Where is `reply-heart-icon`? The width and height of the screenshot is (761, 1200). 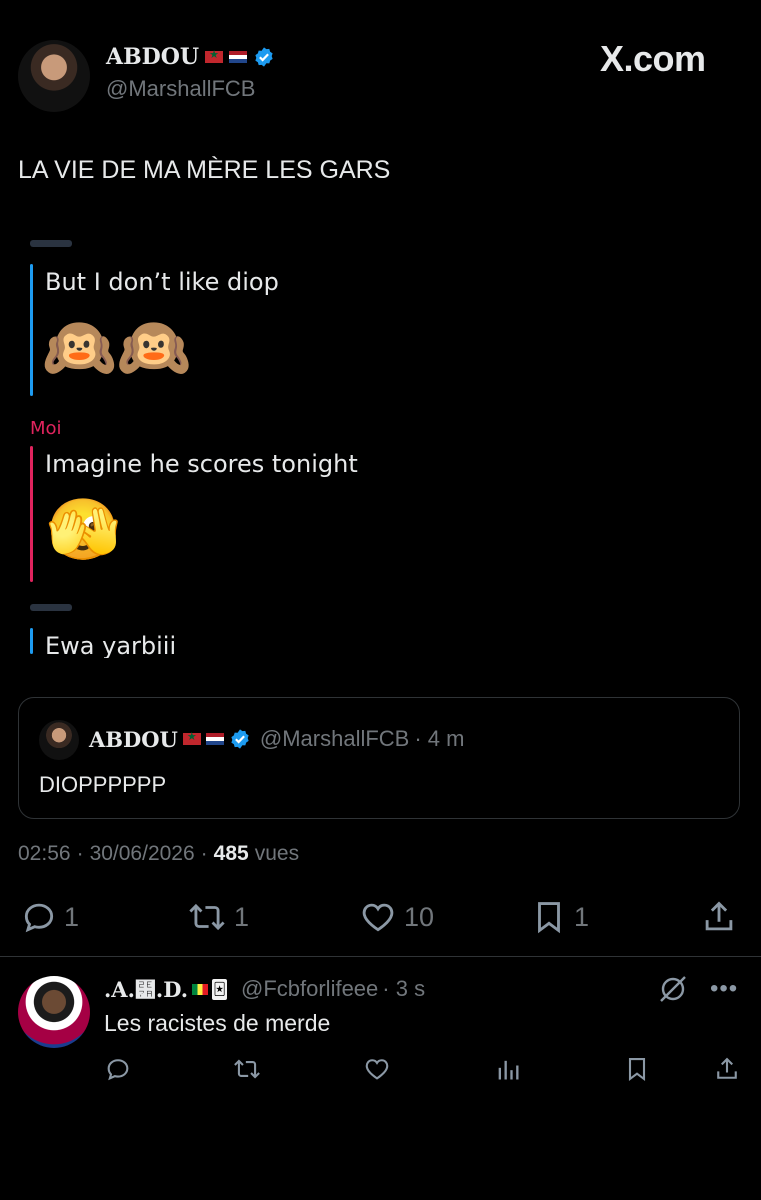
reply-heart-icon is located at coordinates (377, 1069).